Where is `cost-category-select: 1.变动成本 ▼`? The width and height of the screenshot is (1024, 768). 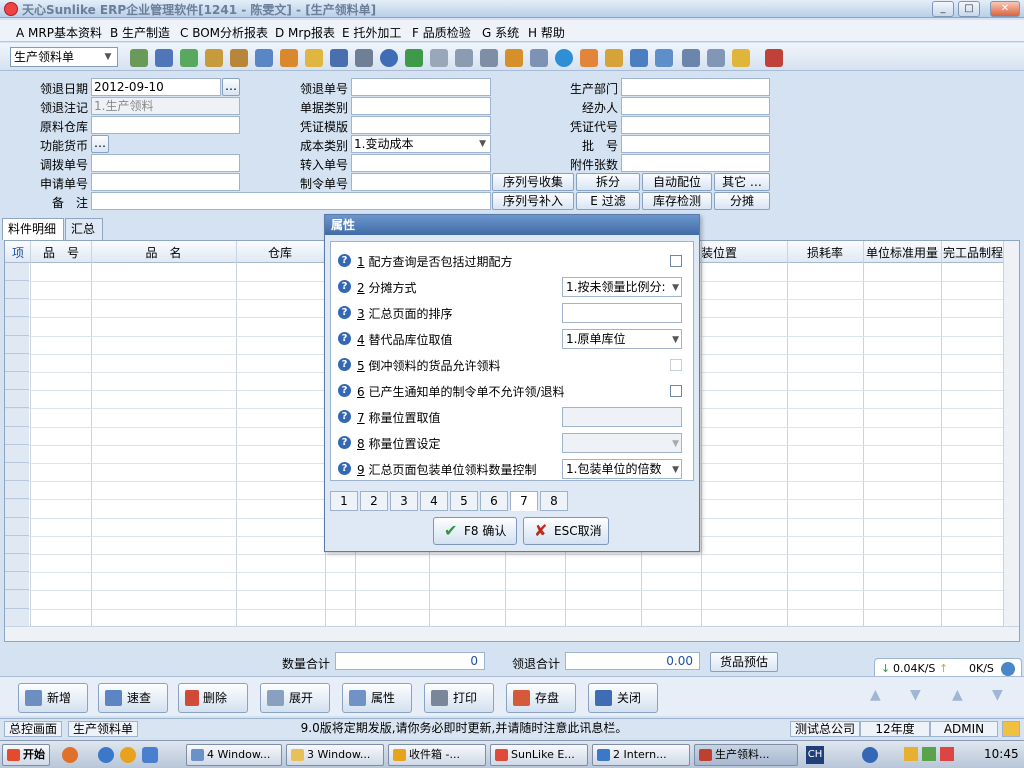
cost-category-select: 1.变动成本 ▼ is located at coordinates (421, 144).